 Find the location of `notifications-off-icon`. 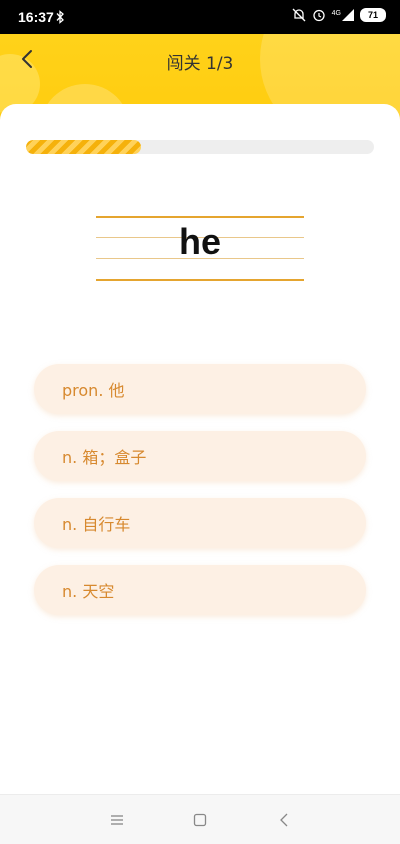

notifications-off-icon is located at coordinates (299, 15).